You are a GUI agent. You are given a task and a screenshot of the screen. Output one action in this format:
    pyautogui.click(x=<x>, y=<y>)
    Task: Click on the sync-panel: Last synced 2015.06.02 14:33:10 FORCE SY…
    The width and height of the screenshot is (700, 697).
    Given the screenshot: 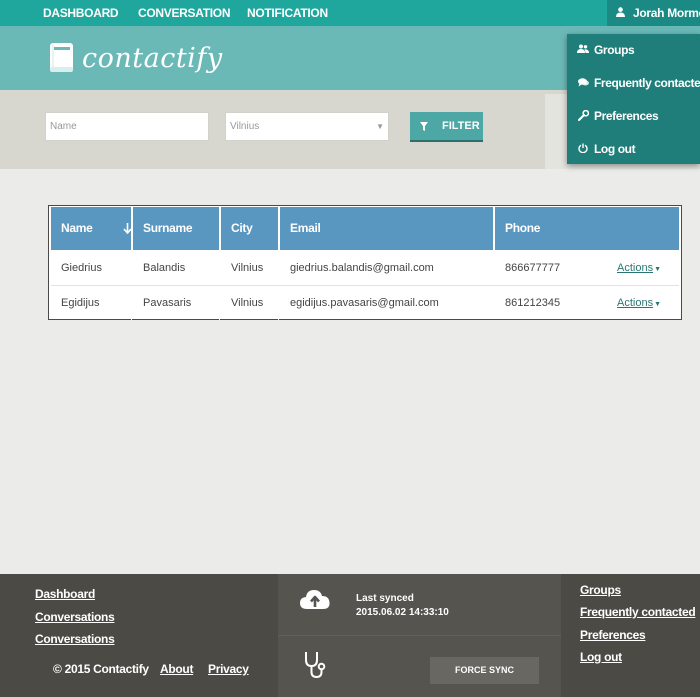 What is the action you would take?
    pyautogui.click(x=419, y=635)
    